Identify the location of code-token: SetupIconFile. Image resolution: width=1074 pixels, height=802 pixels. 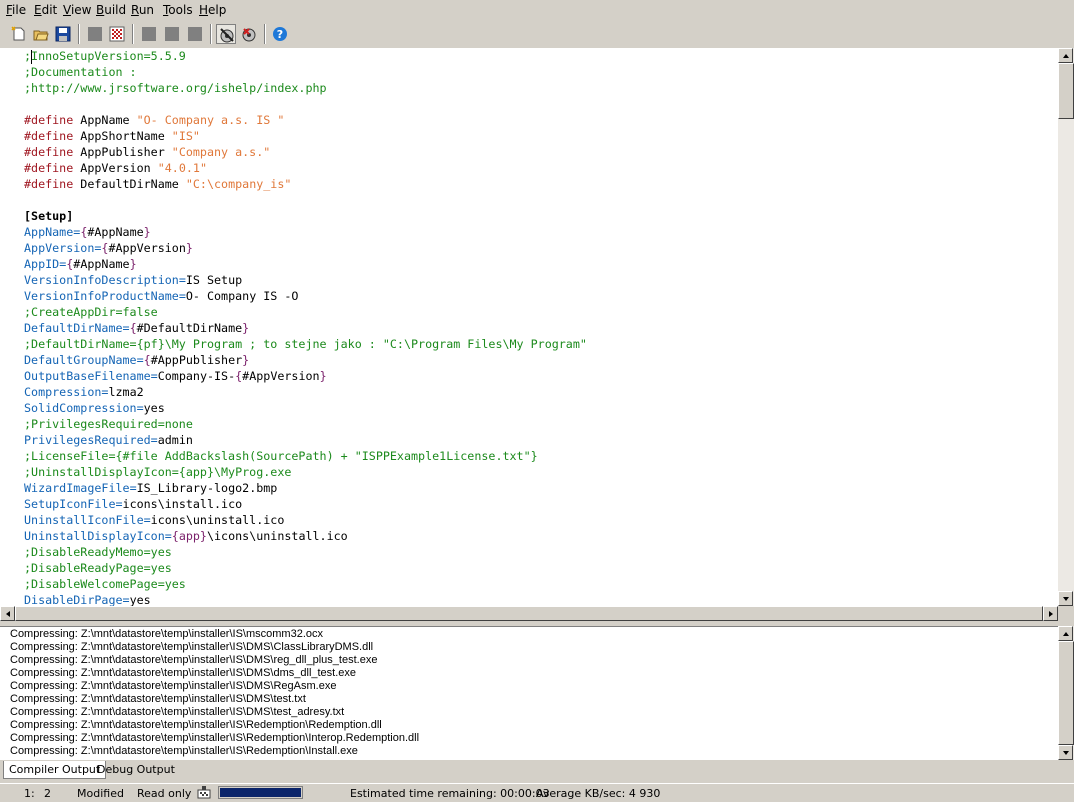
(70, 504).